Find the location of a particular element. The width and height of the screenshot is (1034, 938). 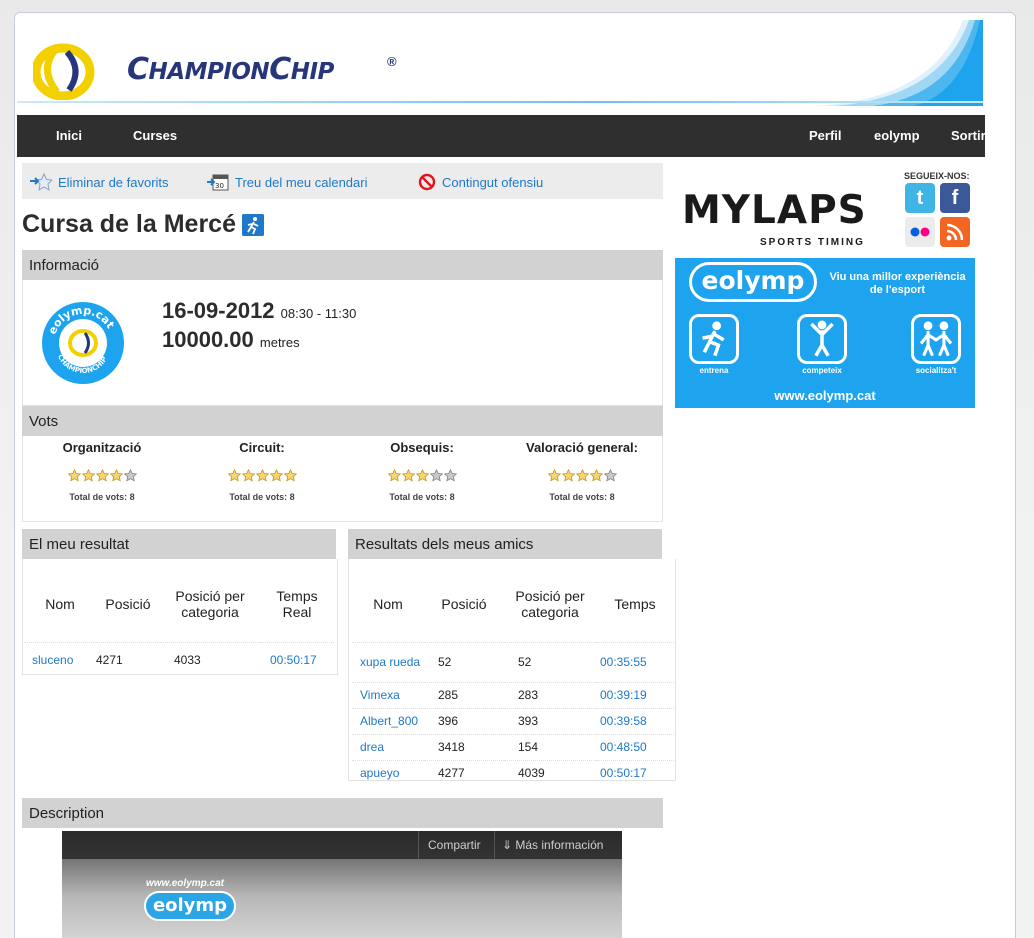

runner-name-link: xupa rueda is located at coordinates (388, 662).